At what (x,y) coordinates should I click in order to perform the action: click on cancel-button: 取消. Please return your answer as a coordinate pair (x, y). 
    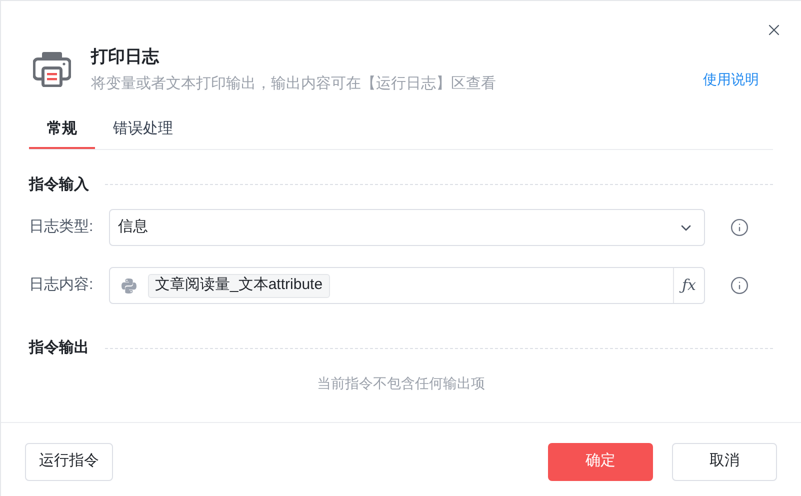
    Looking at the image, I should click on (724, 461).